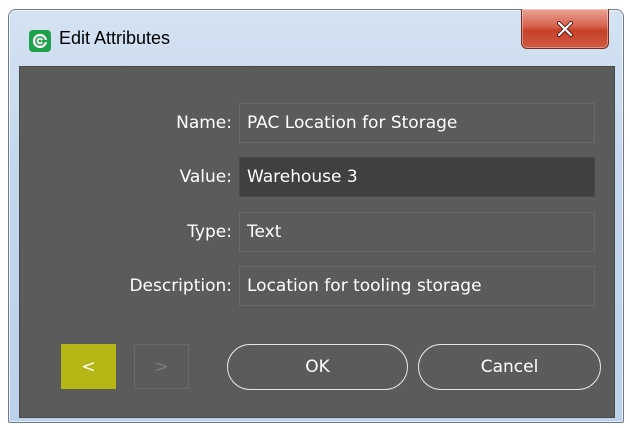  Describe the element at coordinates (40, 41) in the screenshot. I see `app-logo-icon` at that location.